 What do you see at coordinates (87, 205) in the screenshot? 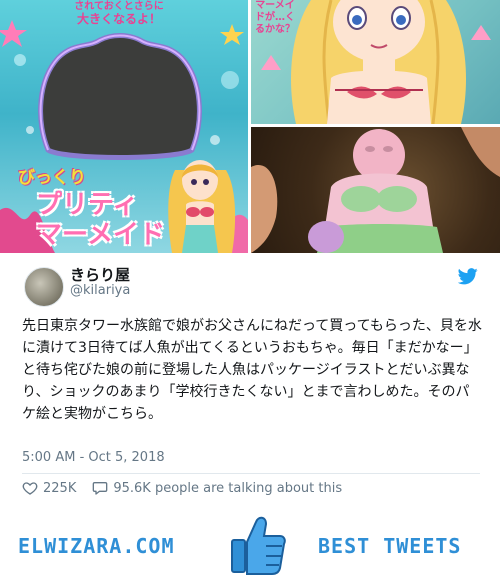
I see `package-title-line1: プリティ` at bounding box center [87, 205].